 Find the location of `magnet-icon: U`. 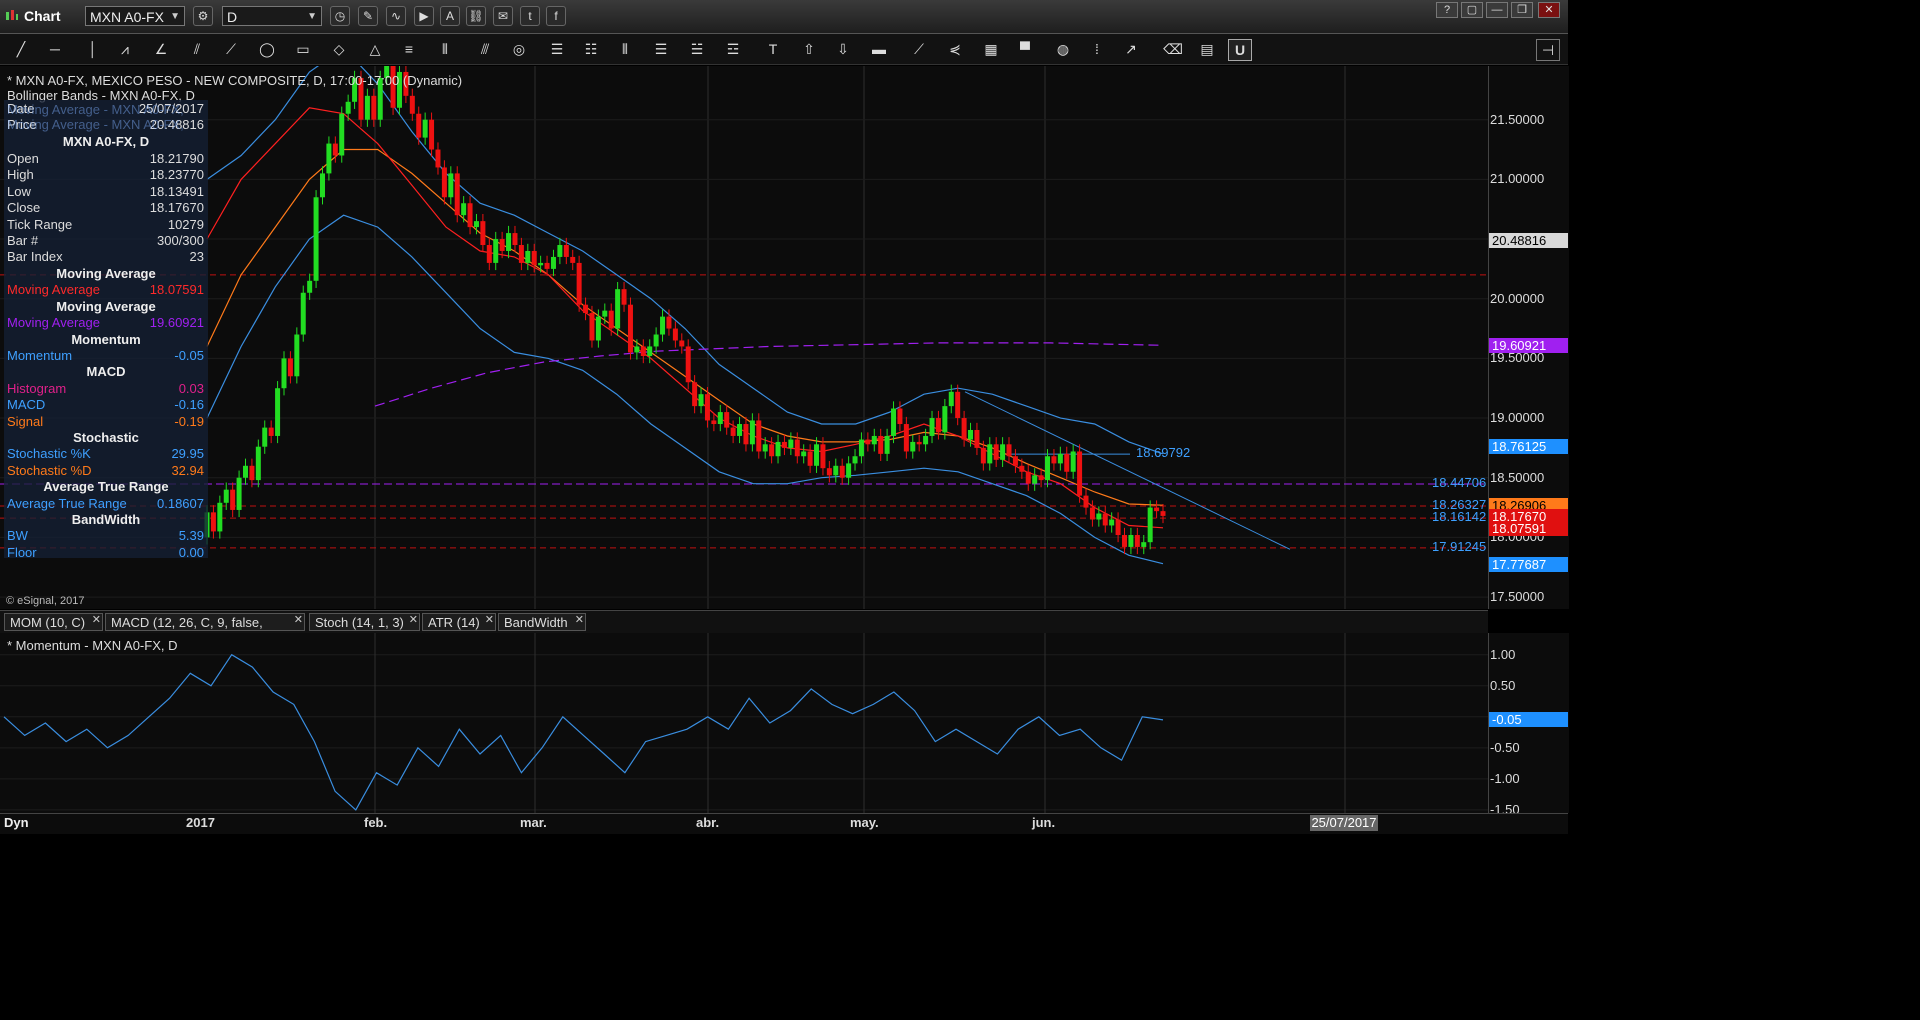

magnet-icon: U is located at coordinates (1240, 50).